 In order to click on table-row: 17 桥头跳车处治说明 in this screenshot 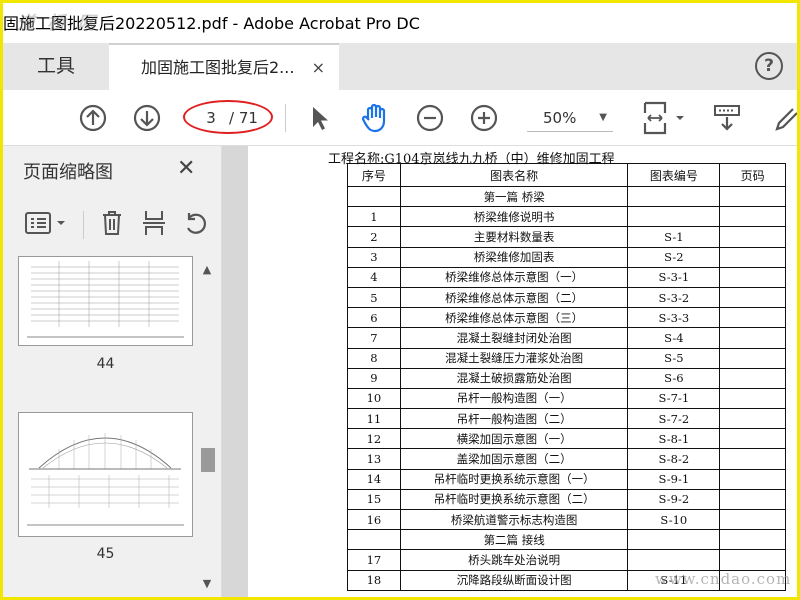, I will do `click(566, 560)`.